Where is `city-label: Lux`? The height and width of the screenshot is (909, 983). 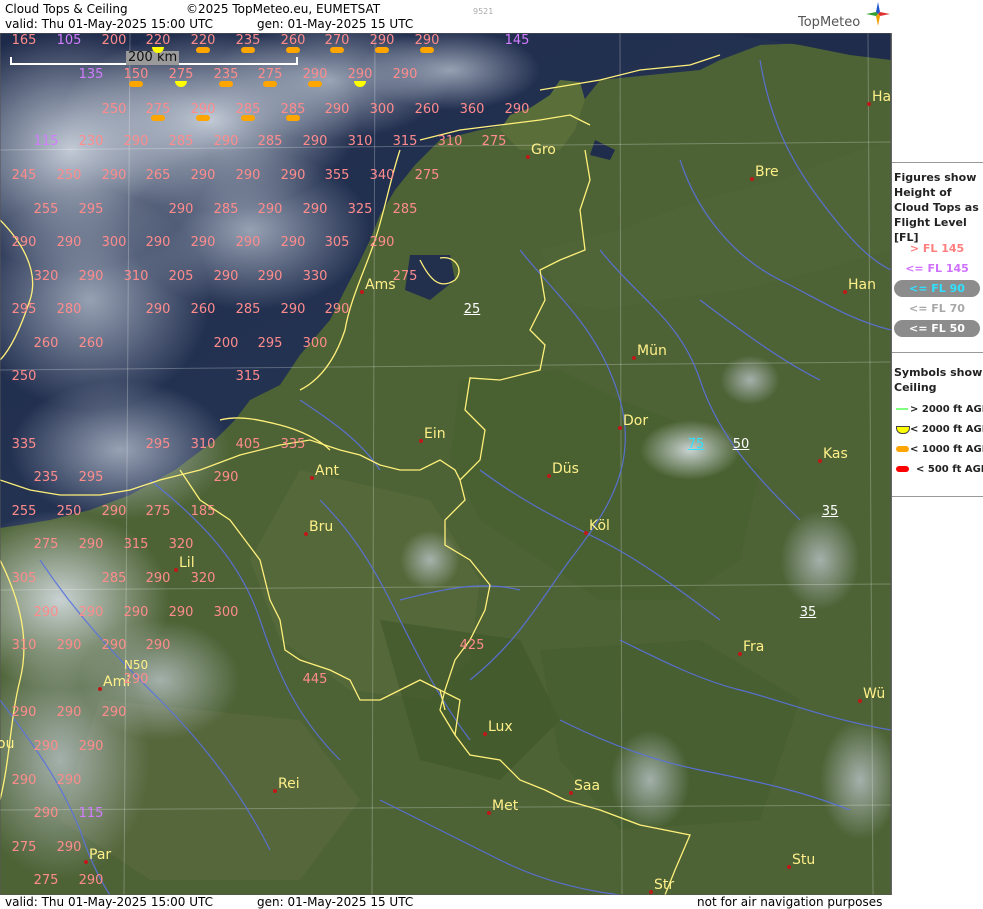
city-label: Lux is located at coordinates (500, 727).